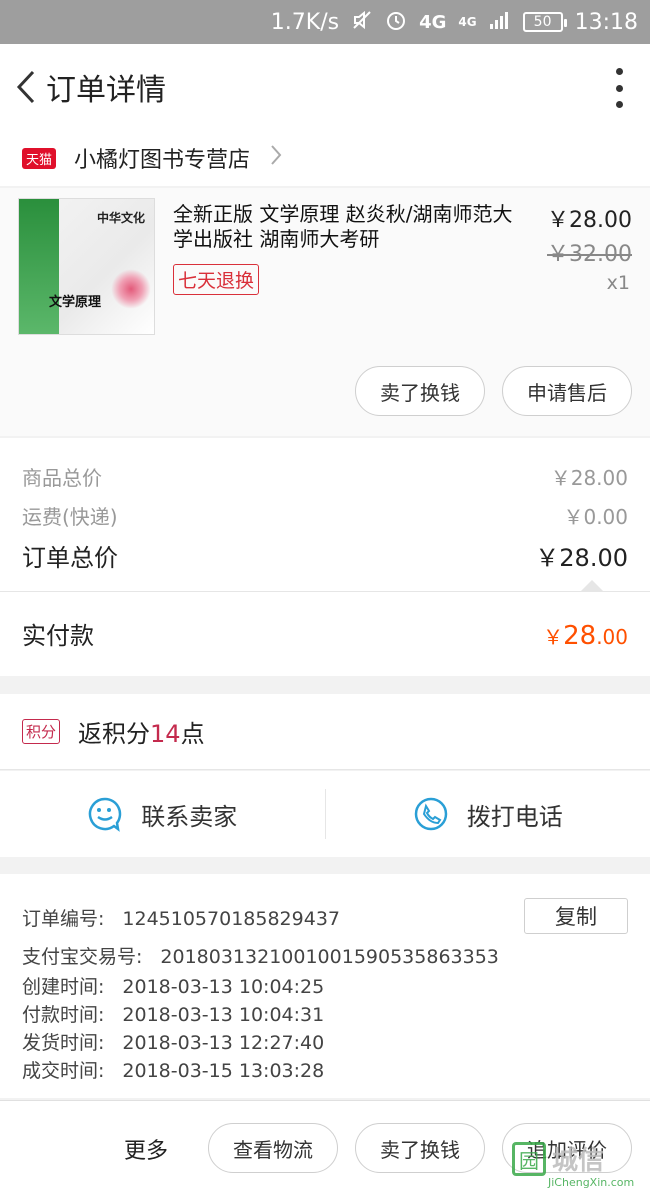 Image resolution: width=650 pixels, height=1192 pixels. Describe the element at coordinates (131, 289) in the screenshot. I see `cover-flower-decoration` at that location.